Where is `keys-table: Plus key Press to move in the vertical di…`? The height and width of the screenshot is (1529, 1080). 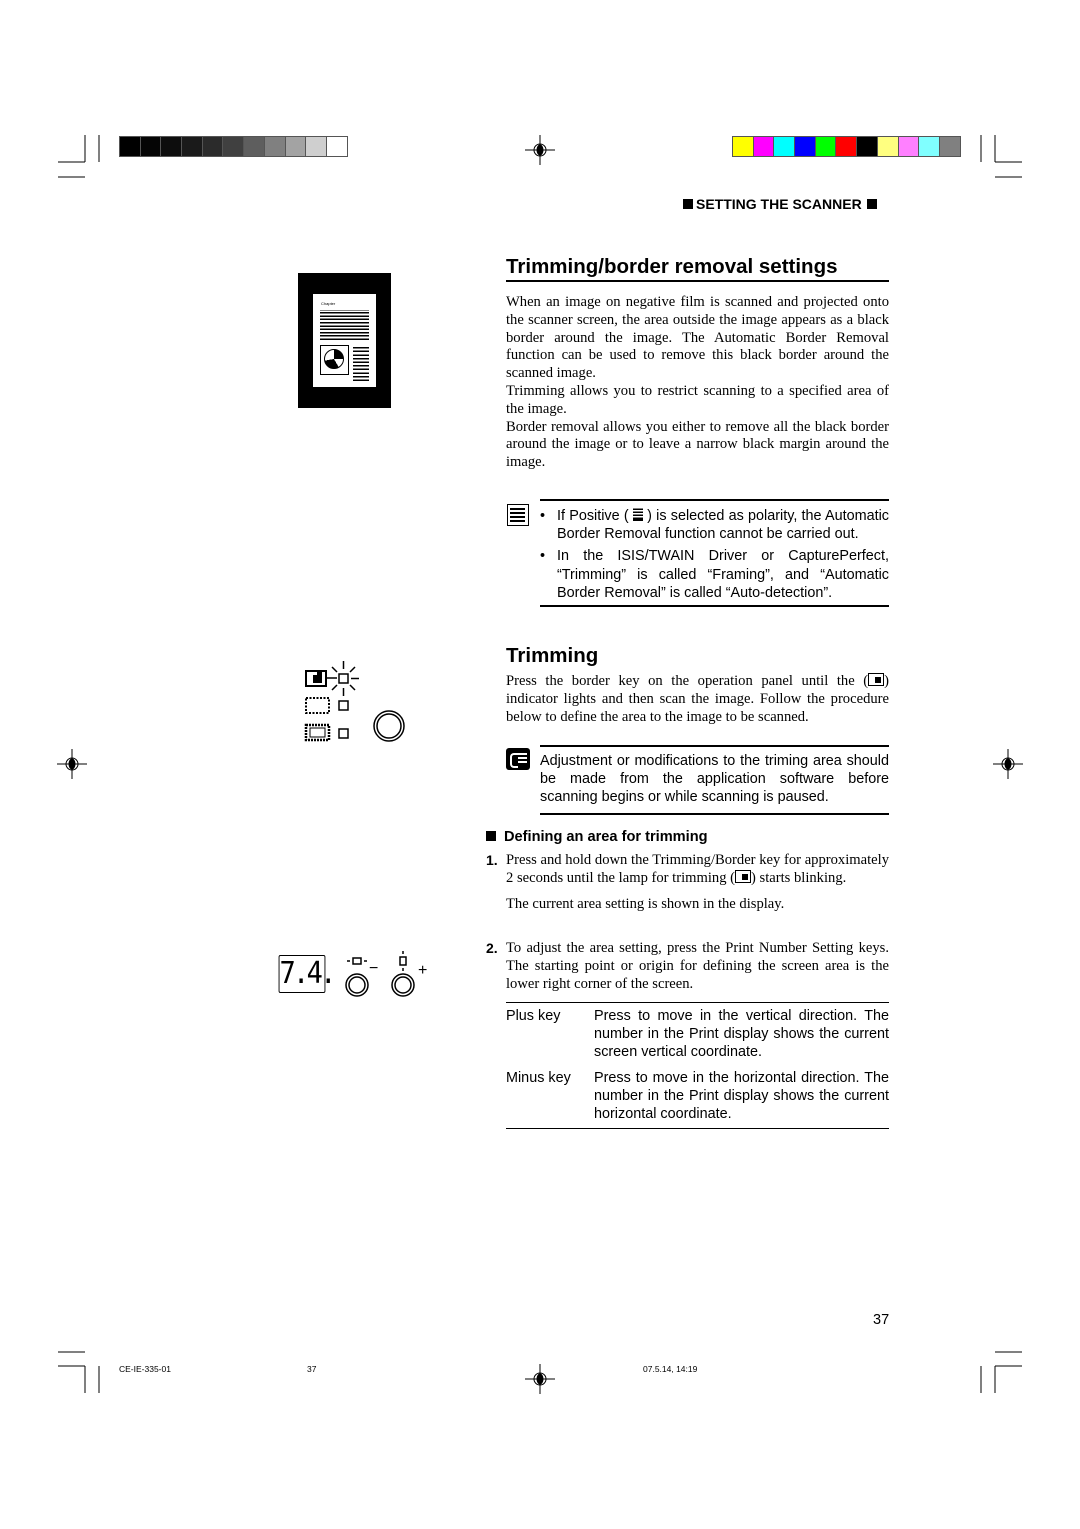 keys-table: Plus key Press to move in the vertical di… is located at coordinates (697, 1066).